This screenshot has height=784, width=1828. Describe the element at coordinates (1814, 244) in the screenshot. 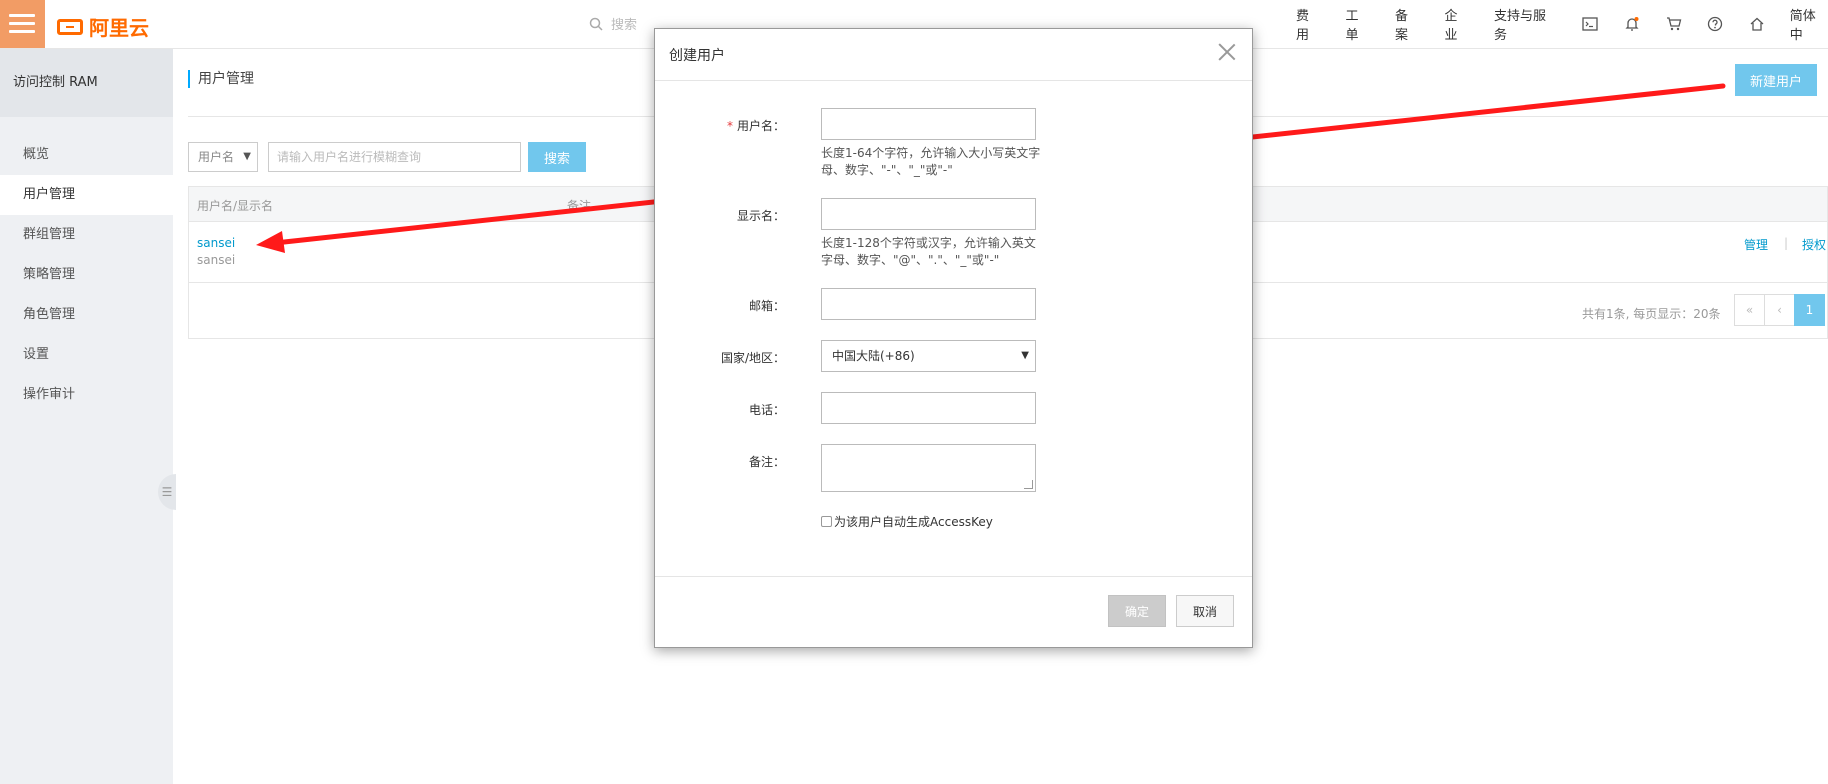

I see `authorize-link: 授权` at that location.